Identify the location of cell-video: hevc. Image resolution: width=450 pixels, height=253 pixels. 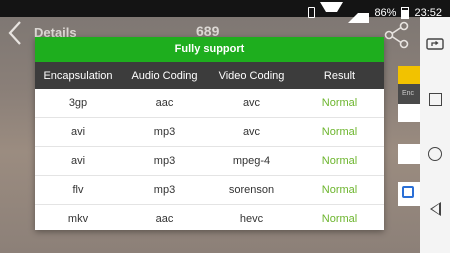
(251, 219).